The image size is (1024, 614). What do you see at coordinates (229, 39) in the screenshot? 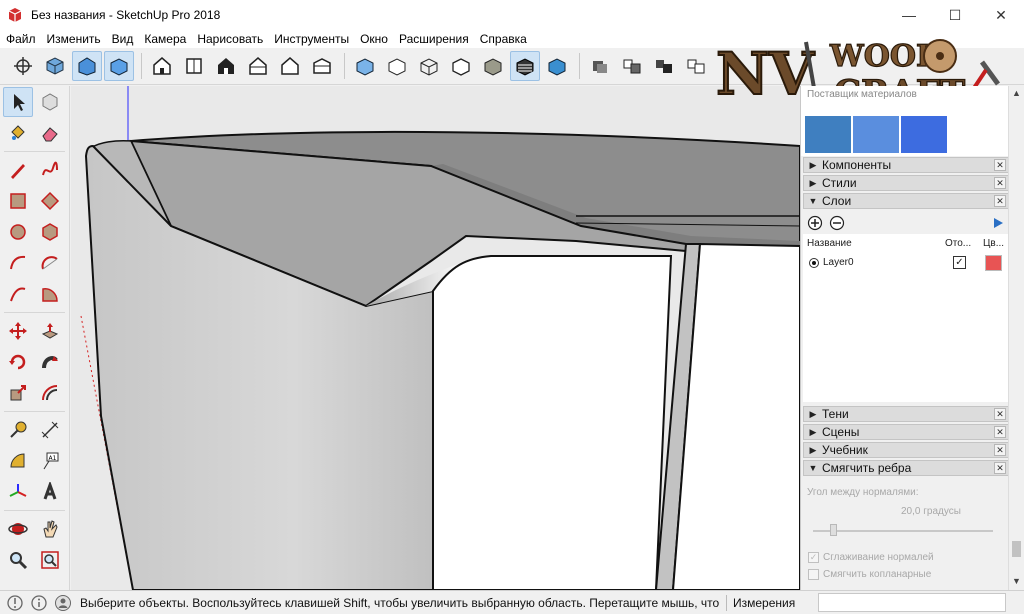
I see `menu-draw: Нарисовать` at bounding box center [229, 39].